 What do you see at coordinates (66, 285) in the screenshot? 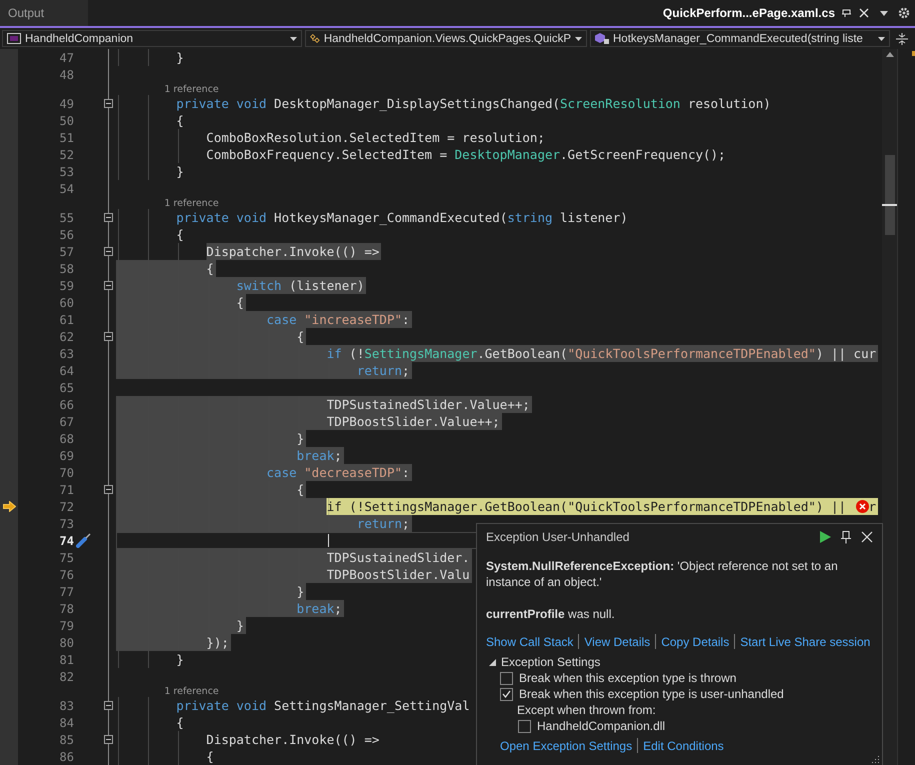
I see `line-number: 59` at bounding box center [66, 285].